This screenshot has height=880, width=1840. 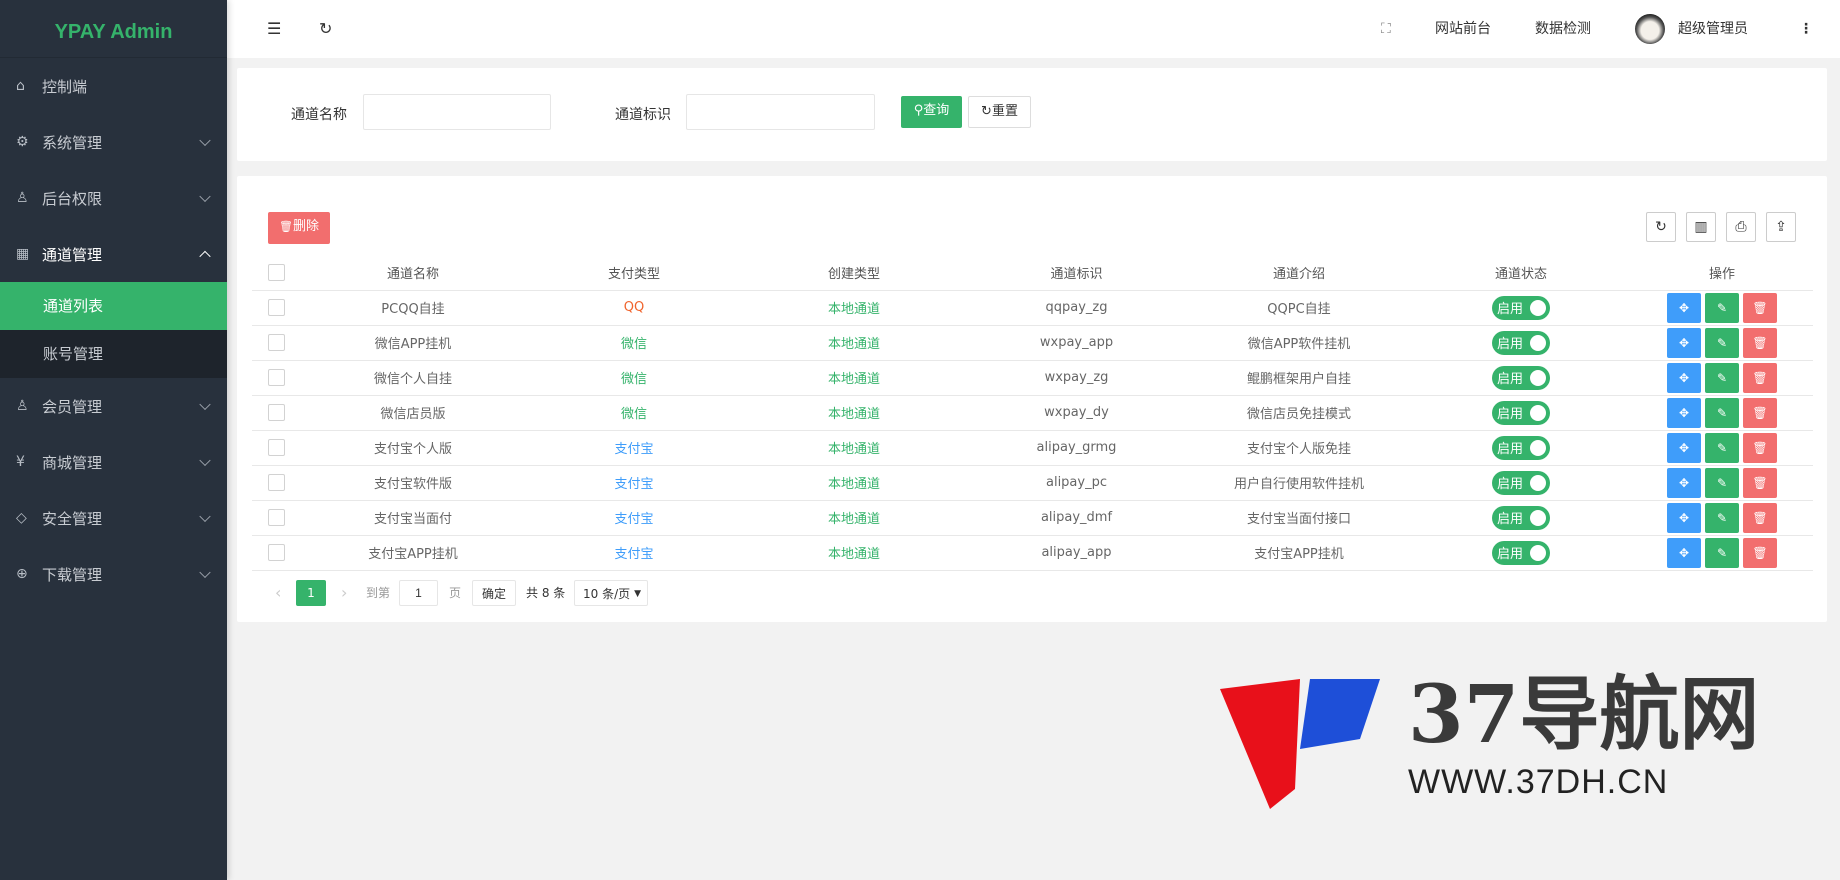 I want to click on sidebar-item-label: 会员管理, so click(x=72, y=406).